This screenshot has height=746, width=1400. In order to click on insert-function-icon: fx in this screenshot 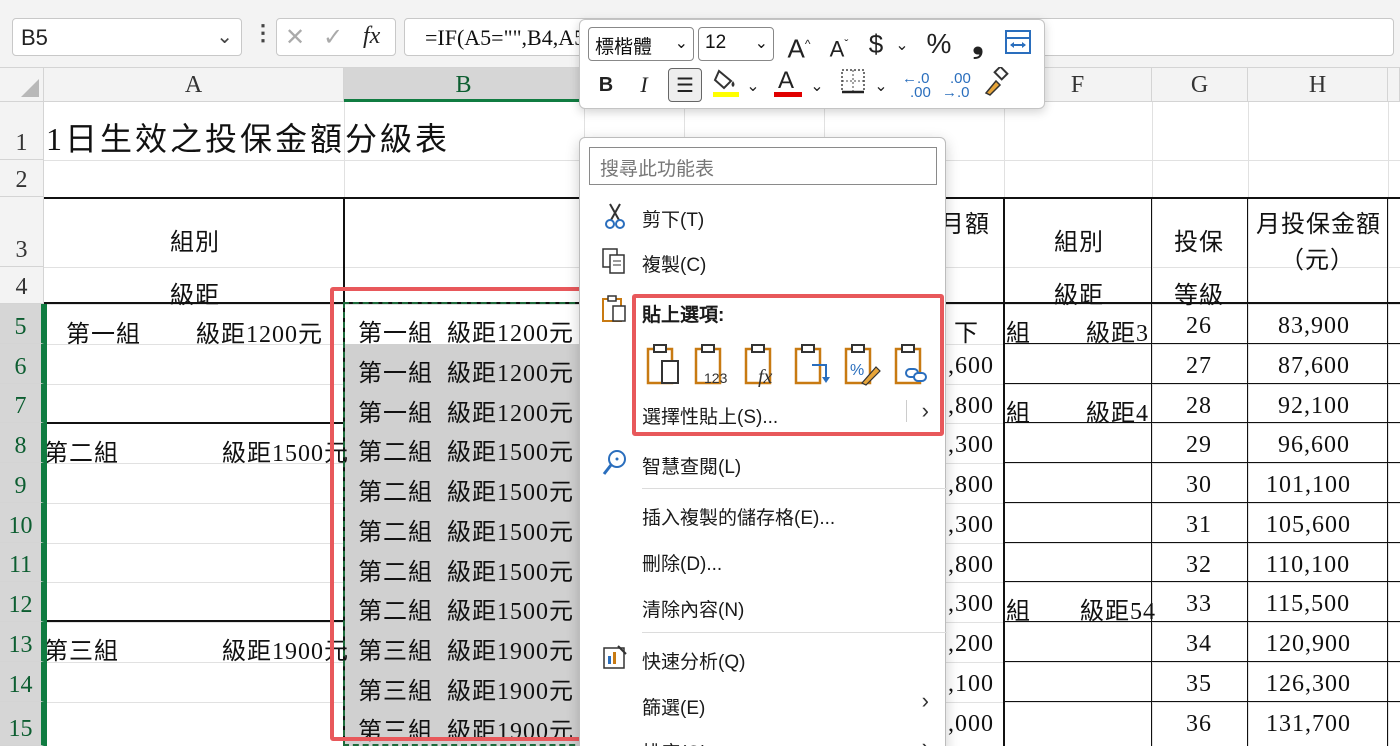, I will do `click(371, 36)`.